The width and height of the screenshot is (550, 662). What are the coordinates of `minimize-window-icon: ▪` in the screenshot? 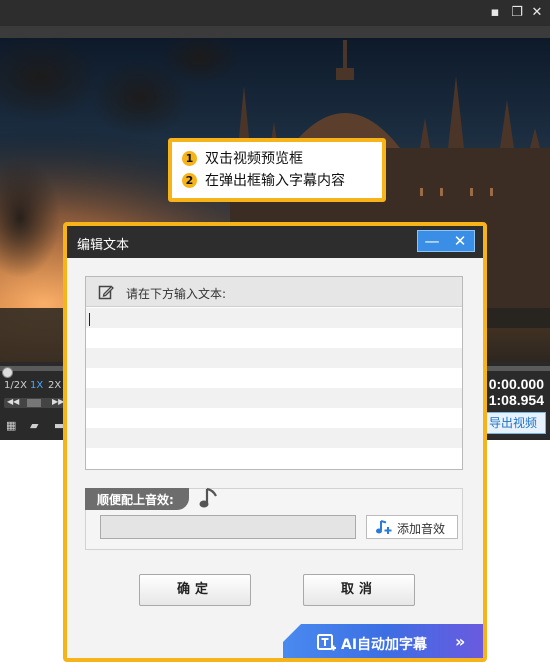 It's located at (495, 13).